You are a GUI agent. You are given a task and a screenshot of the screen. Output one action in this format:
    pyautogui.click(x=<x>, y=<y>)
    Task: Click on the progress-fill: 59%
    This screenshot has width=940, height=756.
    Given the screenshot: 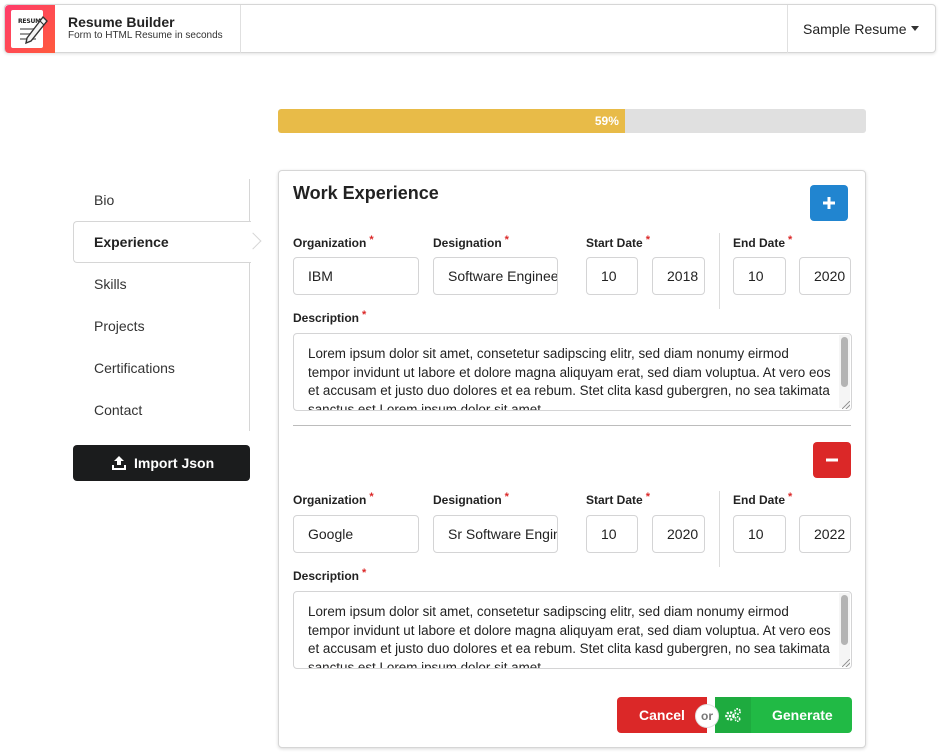 What is the action you would take?
    pyautogui.click(x=451, y=121)
    